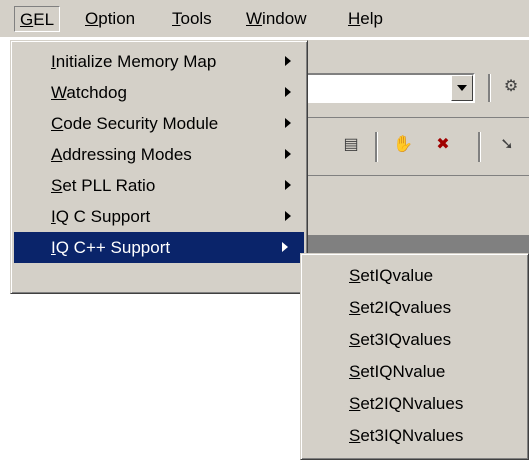 This screenshot has height=460, width=529. What do you see at coordinates (443, 145) in the screenshot?
I see `breakpoint-remove-icon: ✖` at bounding box center [443, 145].